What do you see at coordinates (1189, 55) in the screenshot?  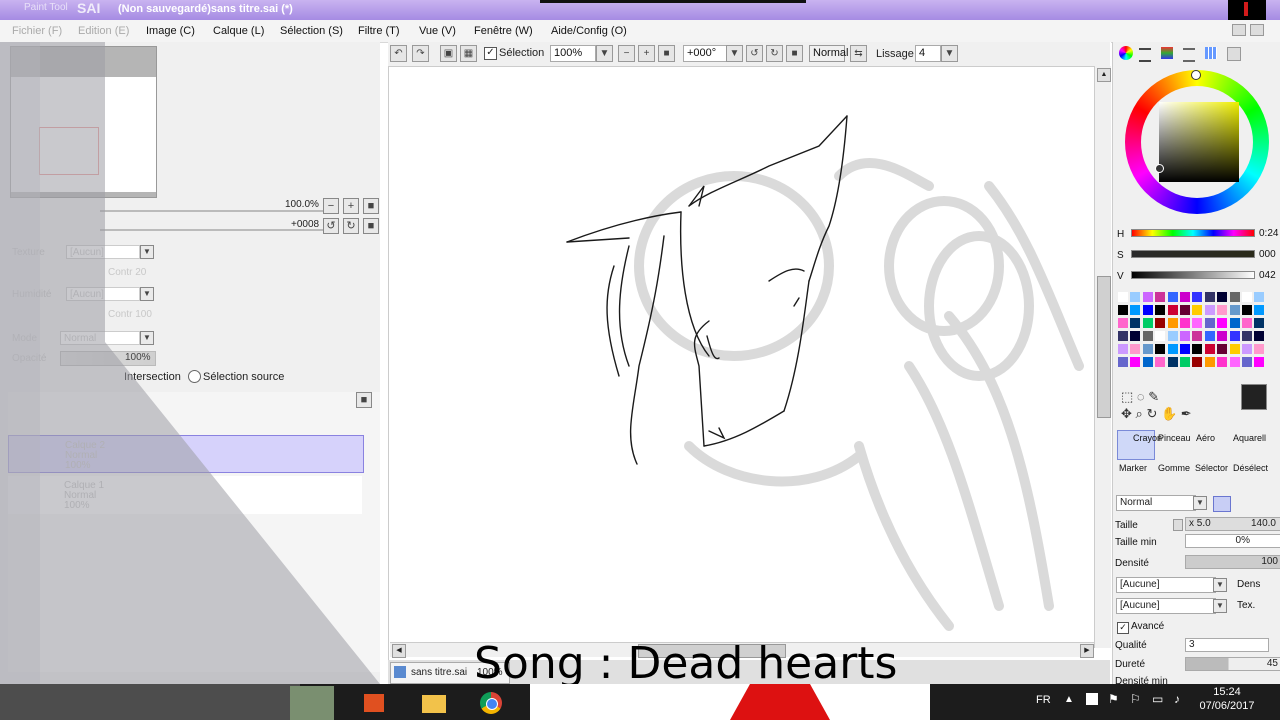 I see `color-list-tab-icon` at bounding box center [1189, 55].